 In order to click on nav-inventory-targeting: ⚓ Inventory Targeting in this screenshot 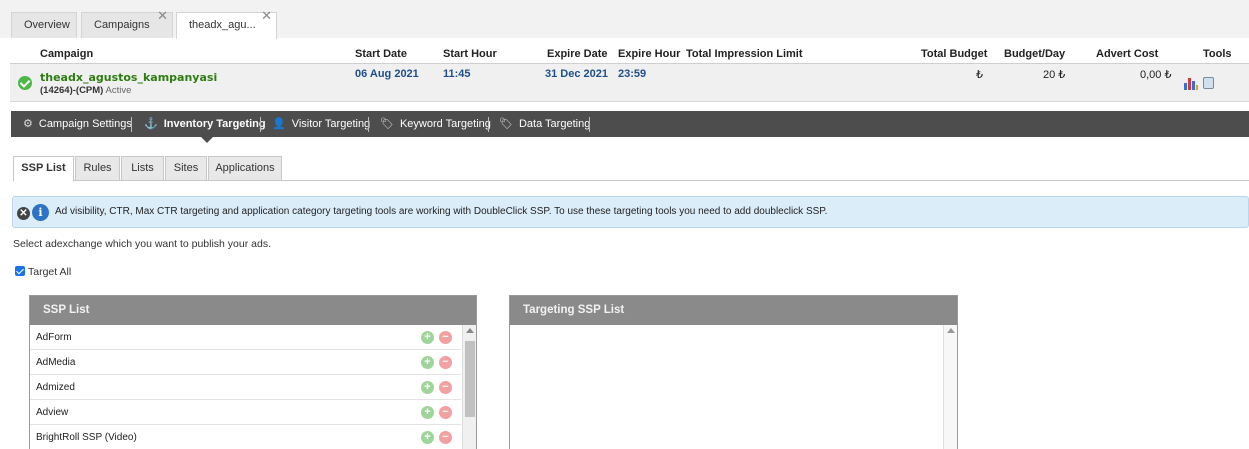, I will do `click(205, 124)`.